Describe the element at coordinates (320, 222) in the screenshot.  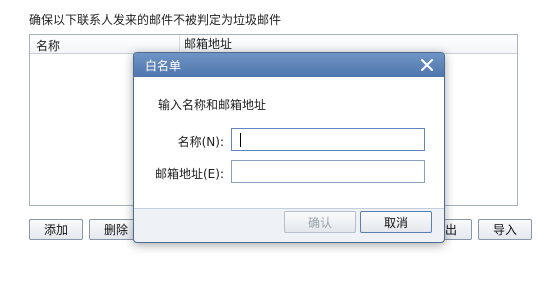
I see `confirm-button: 确认` at that location.